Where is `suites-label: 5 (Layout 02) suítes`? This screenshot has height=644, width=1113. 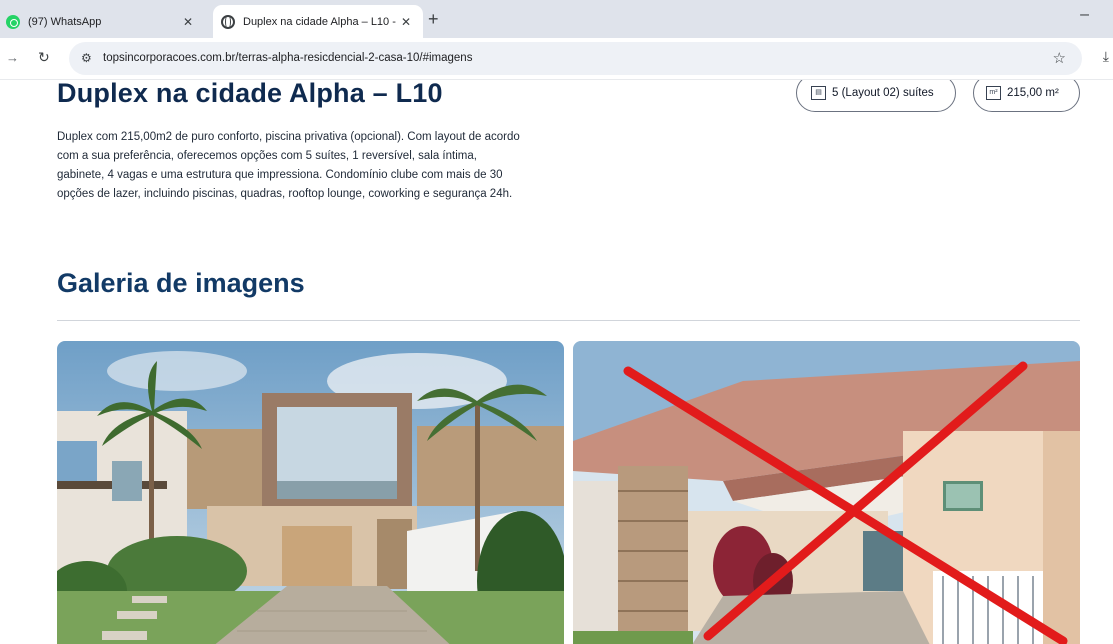
suites-label: 5 (Layout 02) suítes is located at coordinates (883, 93).